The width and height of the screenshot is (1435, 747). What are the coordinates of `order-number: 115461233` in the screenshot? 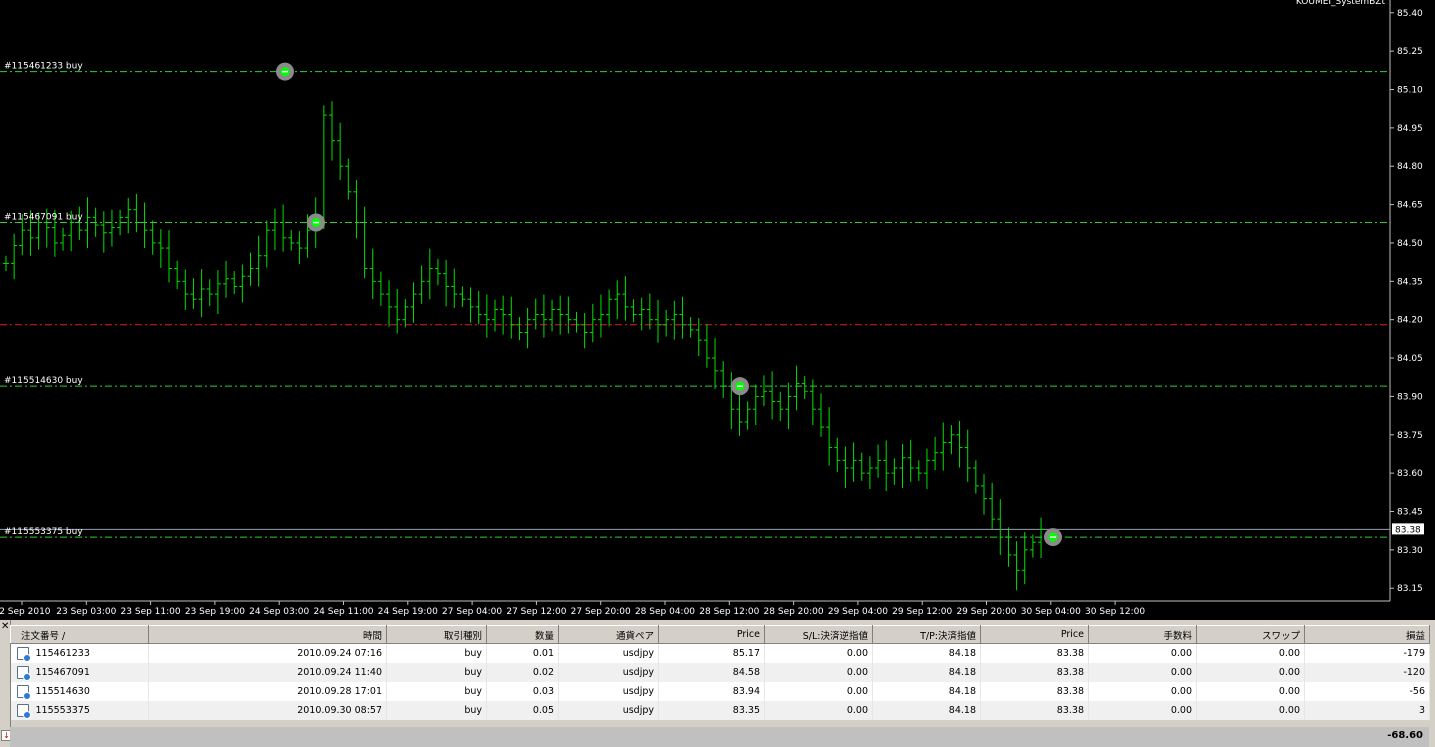 It's located at (62, 653).